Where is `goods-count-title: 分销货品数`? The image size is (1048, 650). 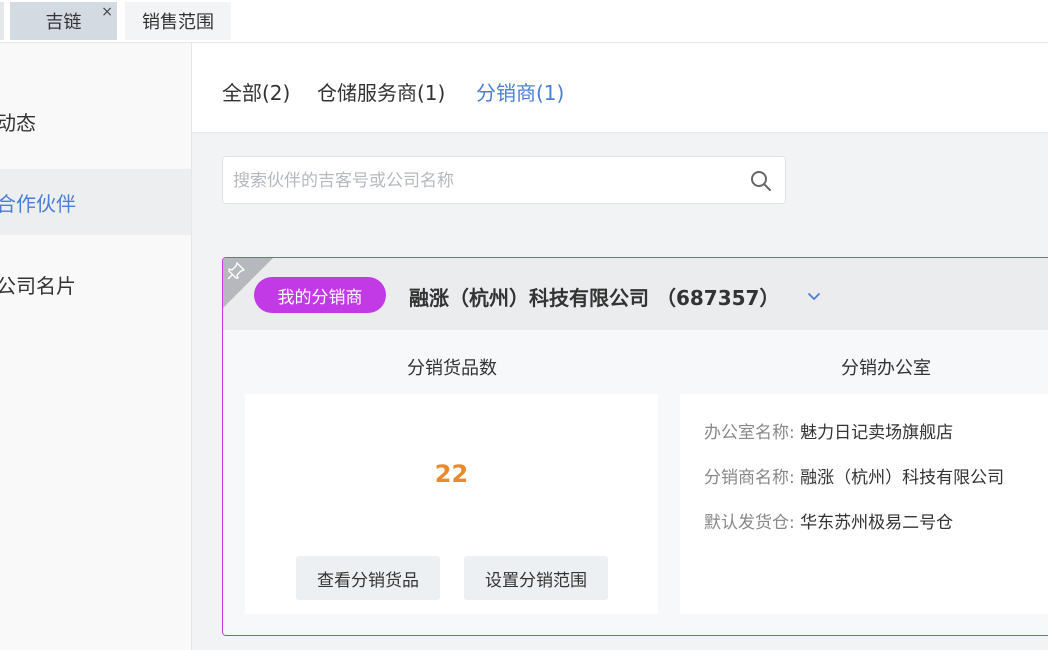
goods-count-title: 分销货品数 is located at coordinates (452, 368).